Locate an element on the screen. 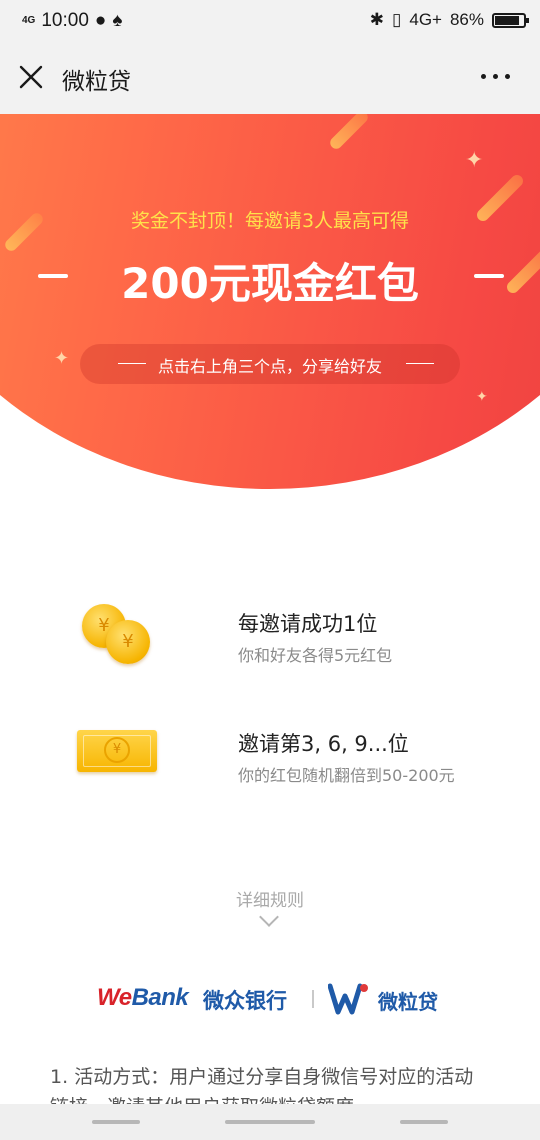 The width and height of the screenshot is (540, 1140). headline-row: 200元现金红包 is located at coordinates (270, 279).